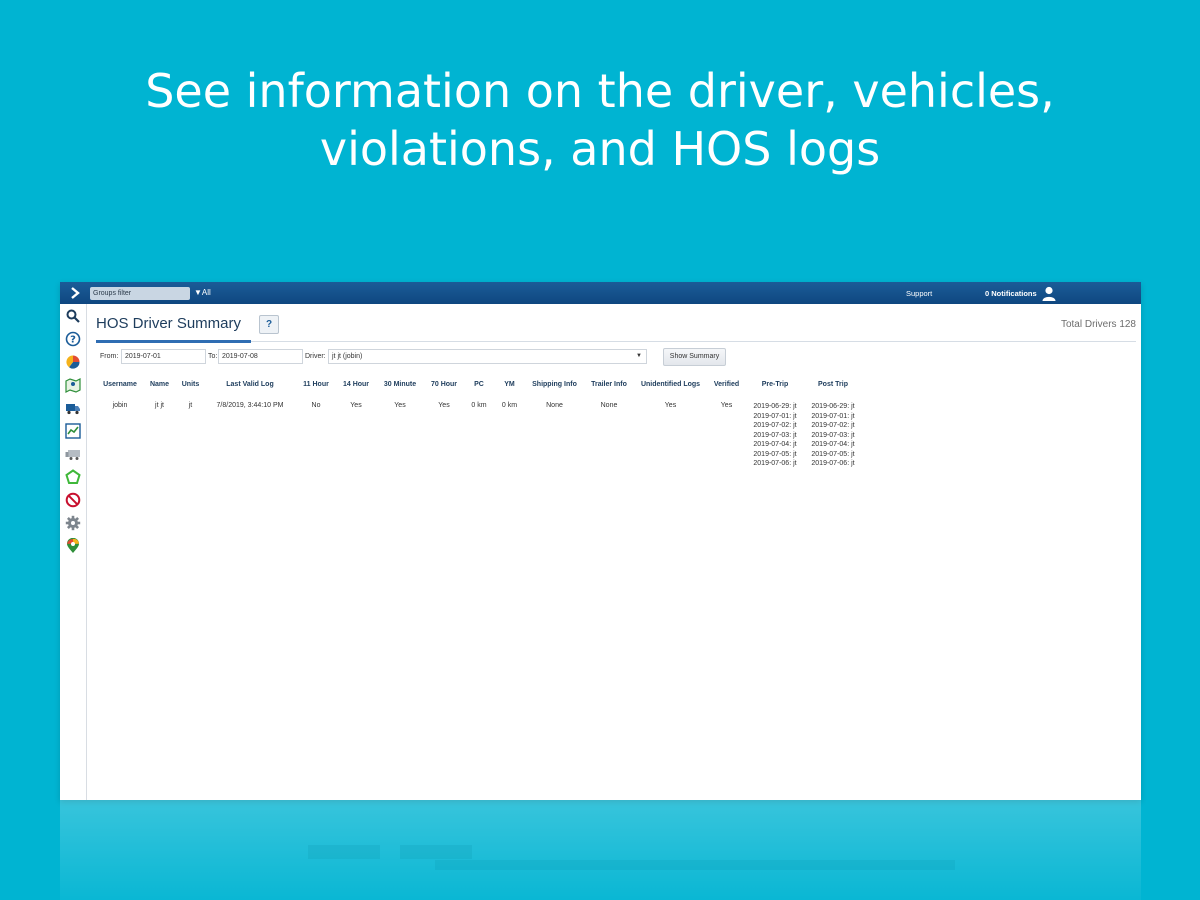 Image resolution: width=1200 pixels, height=900 pixels. I want to click on pre-trip-entry: 2019-07-04: jt, so click(775, 445).